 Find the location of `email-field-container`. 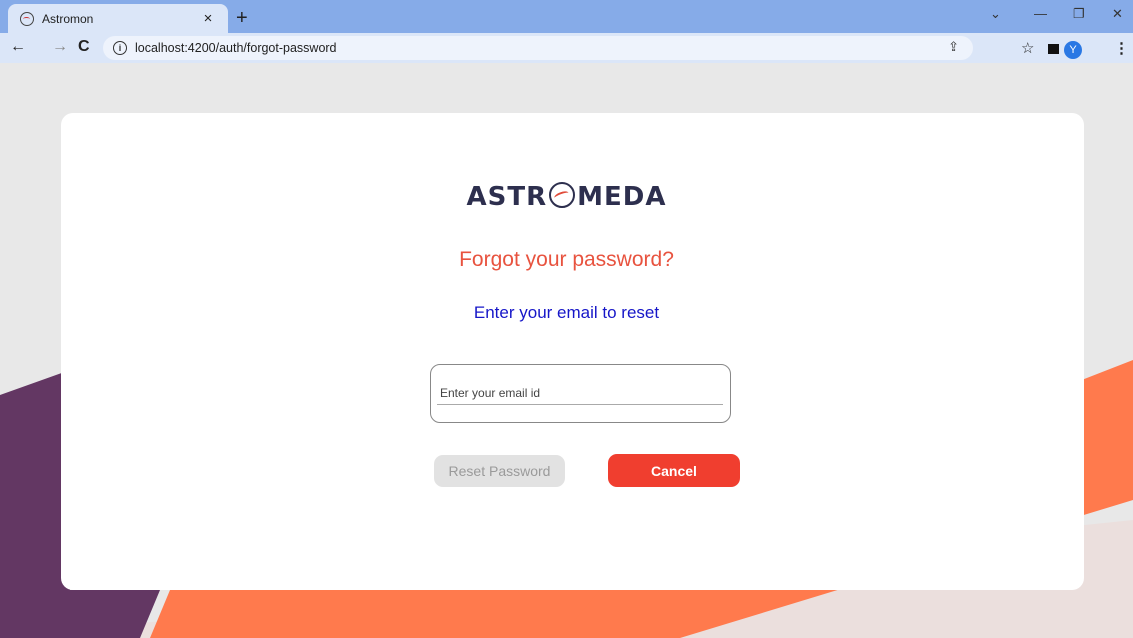

email-field-container is located at coordinates (580, 393).